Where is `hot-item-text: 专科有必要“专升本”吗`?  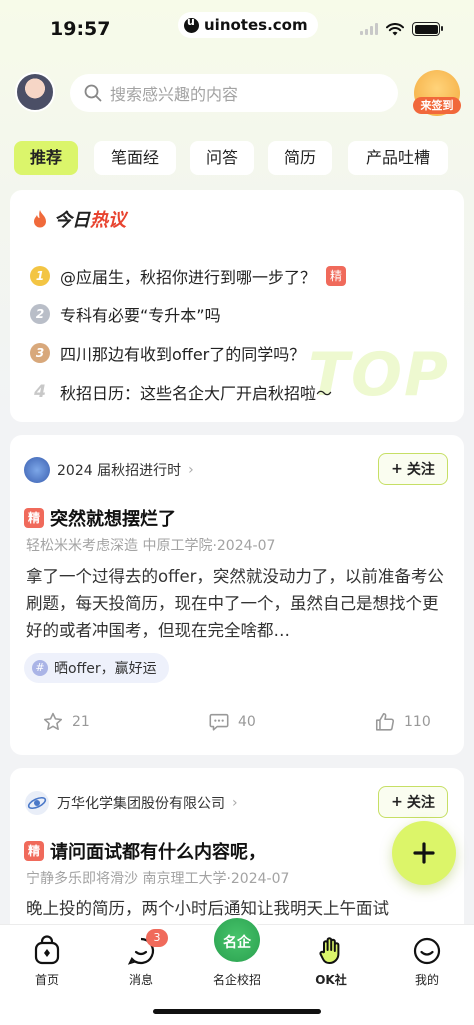 hot-item-text: 专科有必要“专升本”吗 is located at coordinates (140, 315).